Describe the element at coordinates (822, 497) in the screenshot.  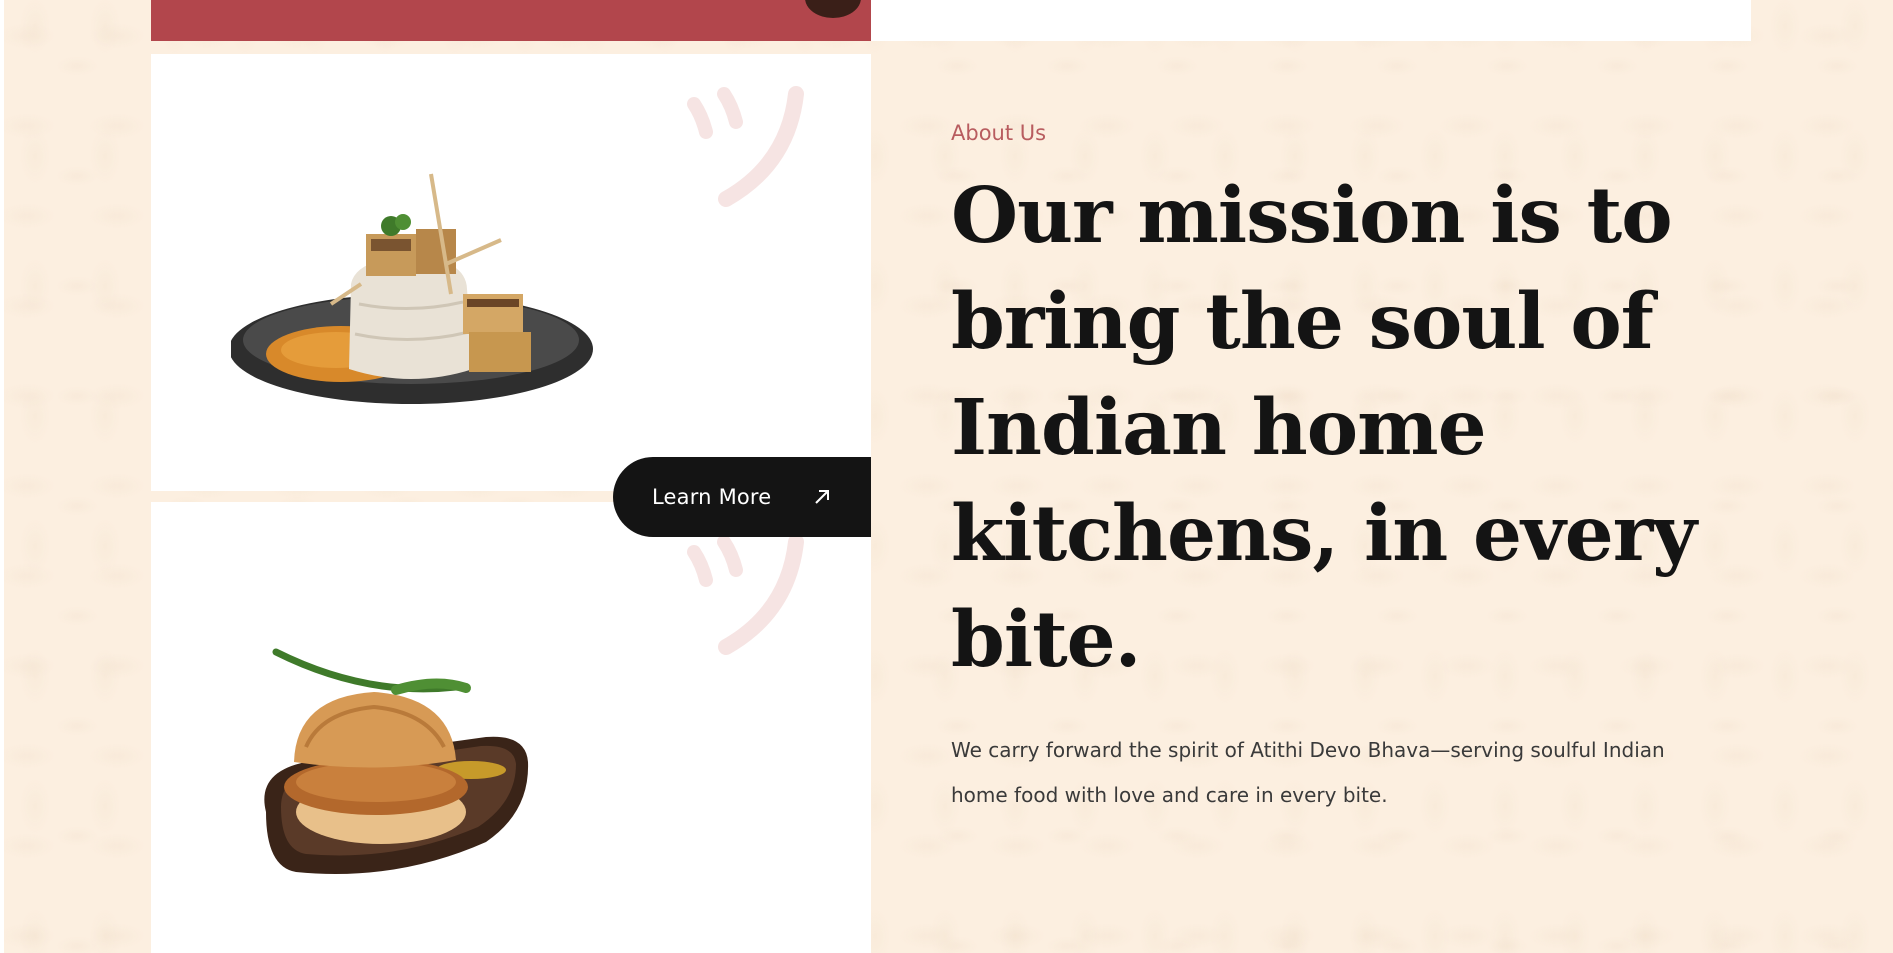
I see `arrow-up-right-icon` at that location.